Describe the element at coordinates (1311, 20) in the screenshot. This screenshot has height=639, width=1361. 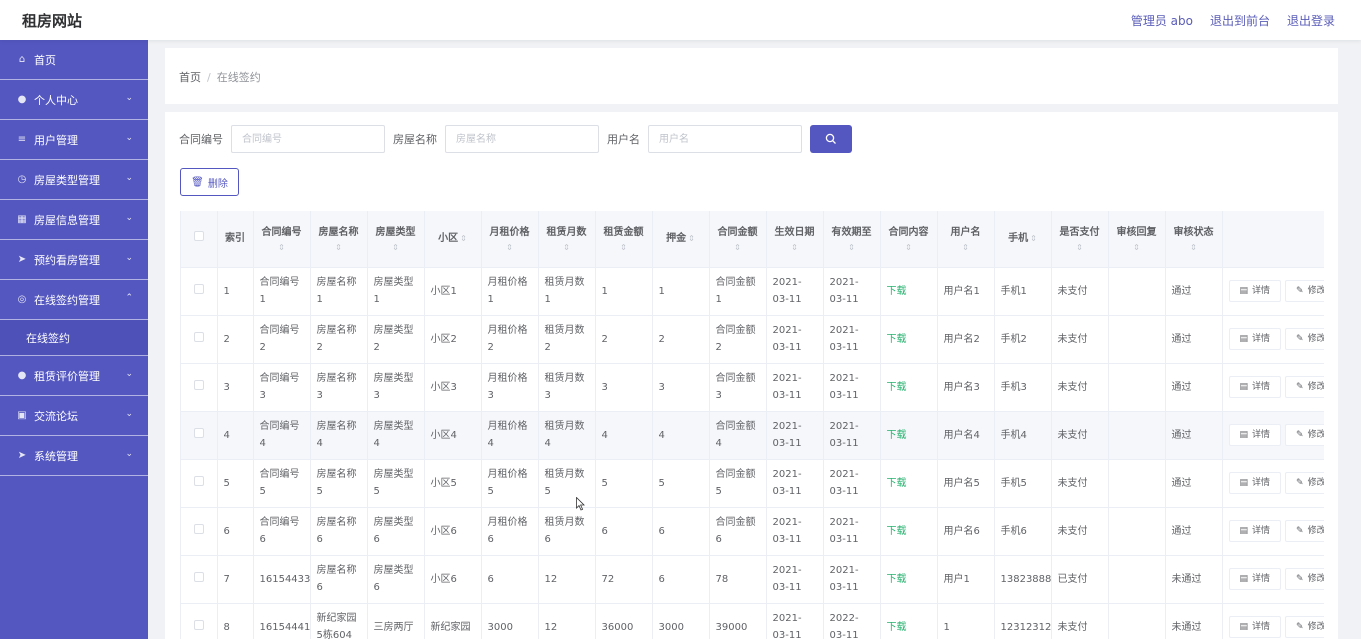
I see `logout-link: 退出登录` at that location.